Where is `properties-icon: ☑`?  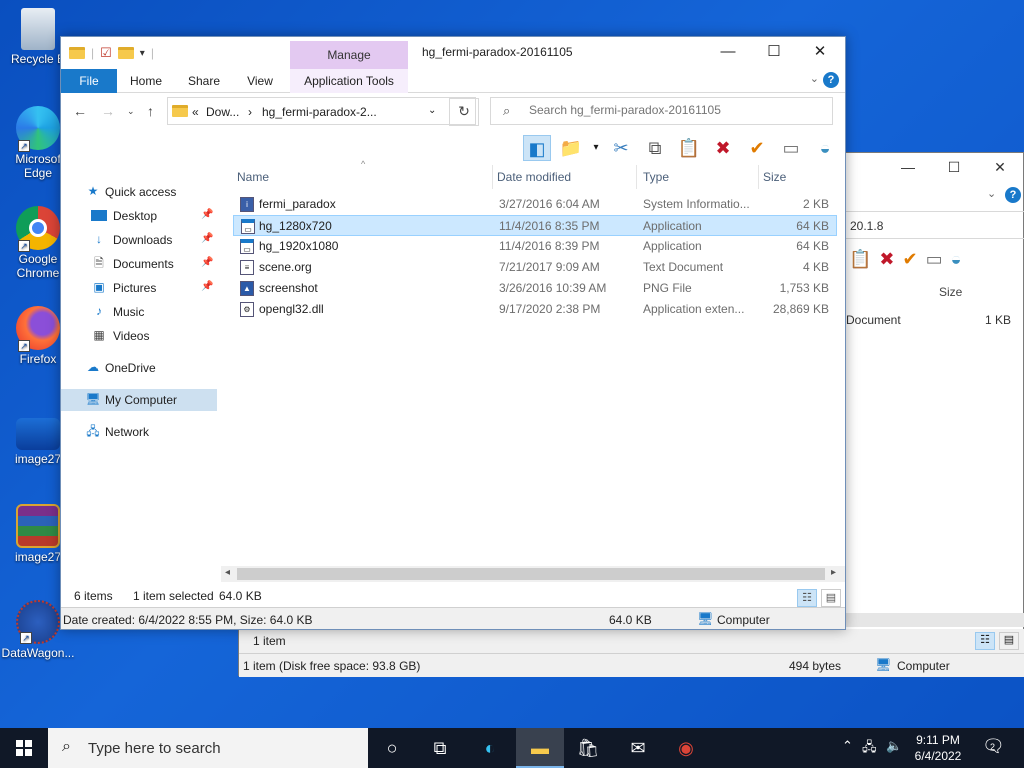 properties-icon: ☑ is located at coordinates (106, 53).